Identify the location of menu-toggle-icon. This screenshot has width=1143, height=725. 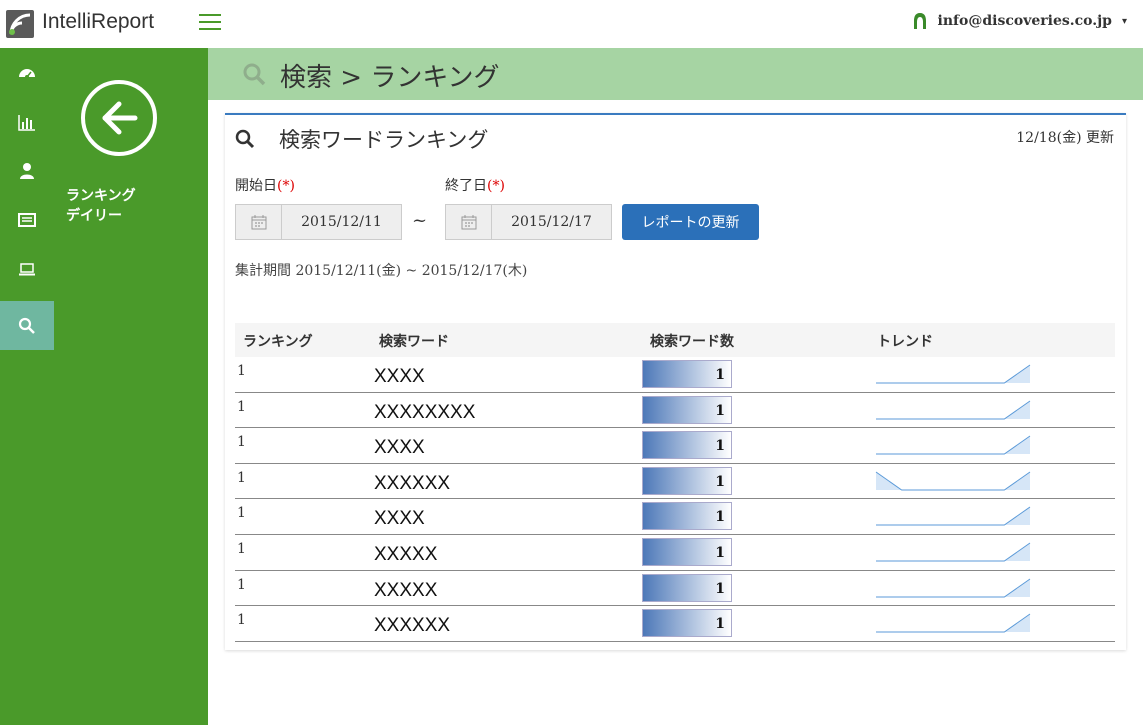
(210, 23).